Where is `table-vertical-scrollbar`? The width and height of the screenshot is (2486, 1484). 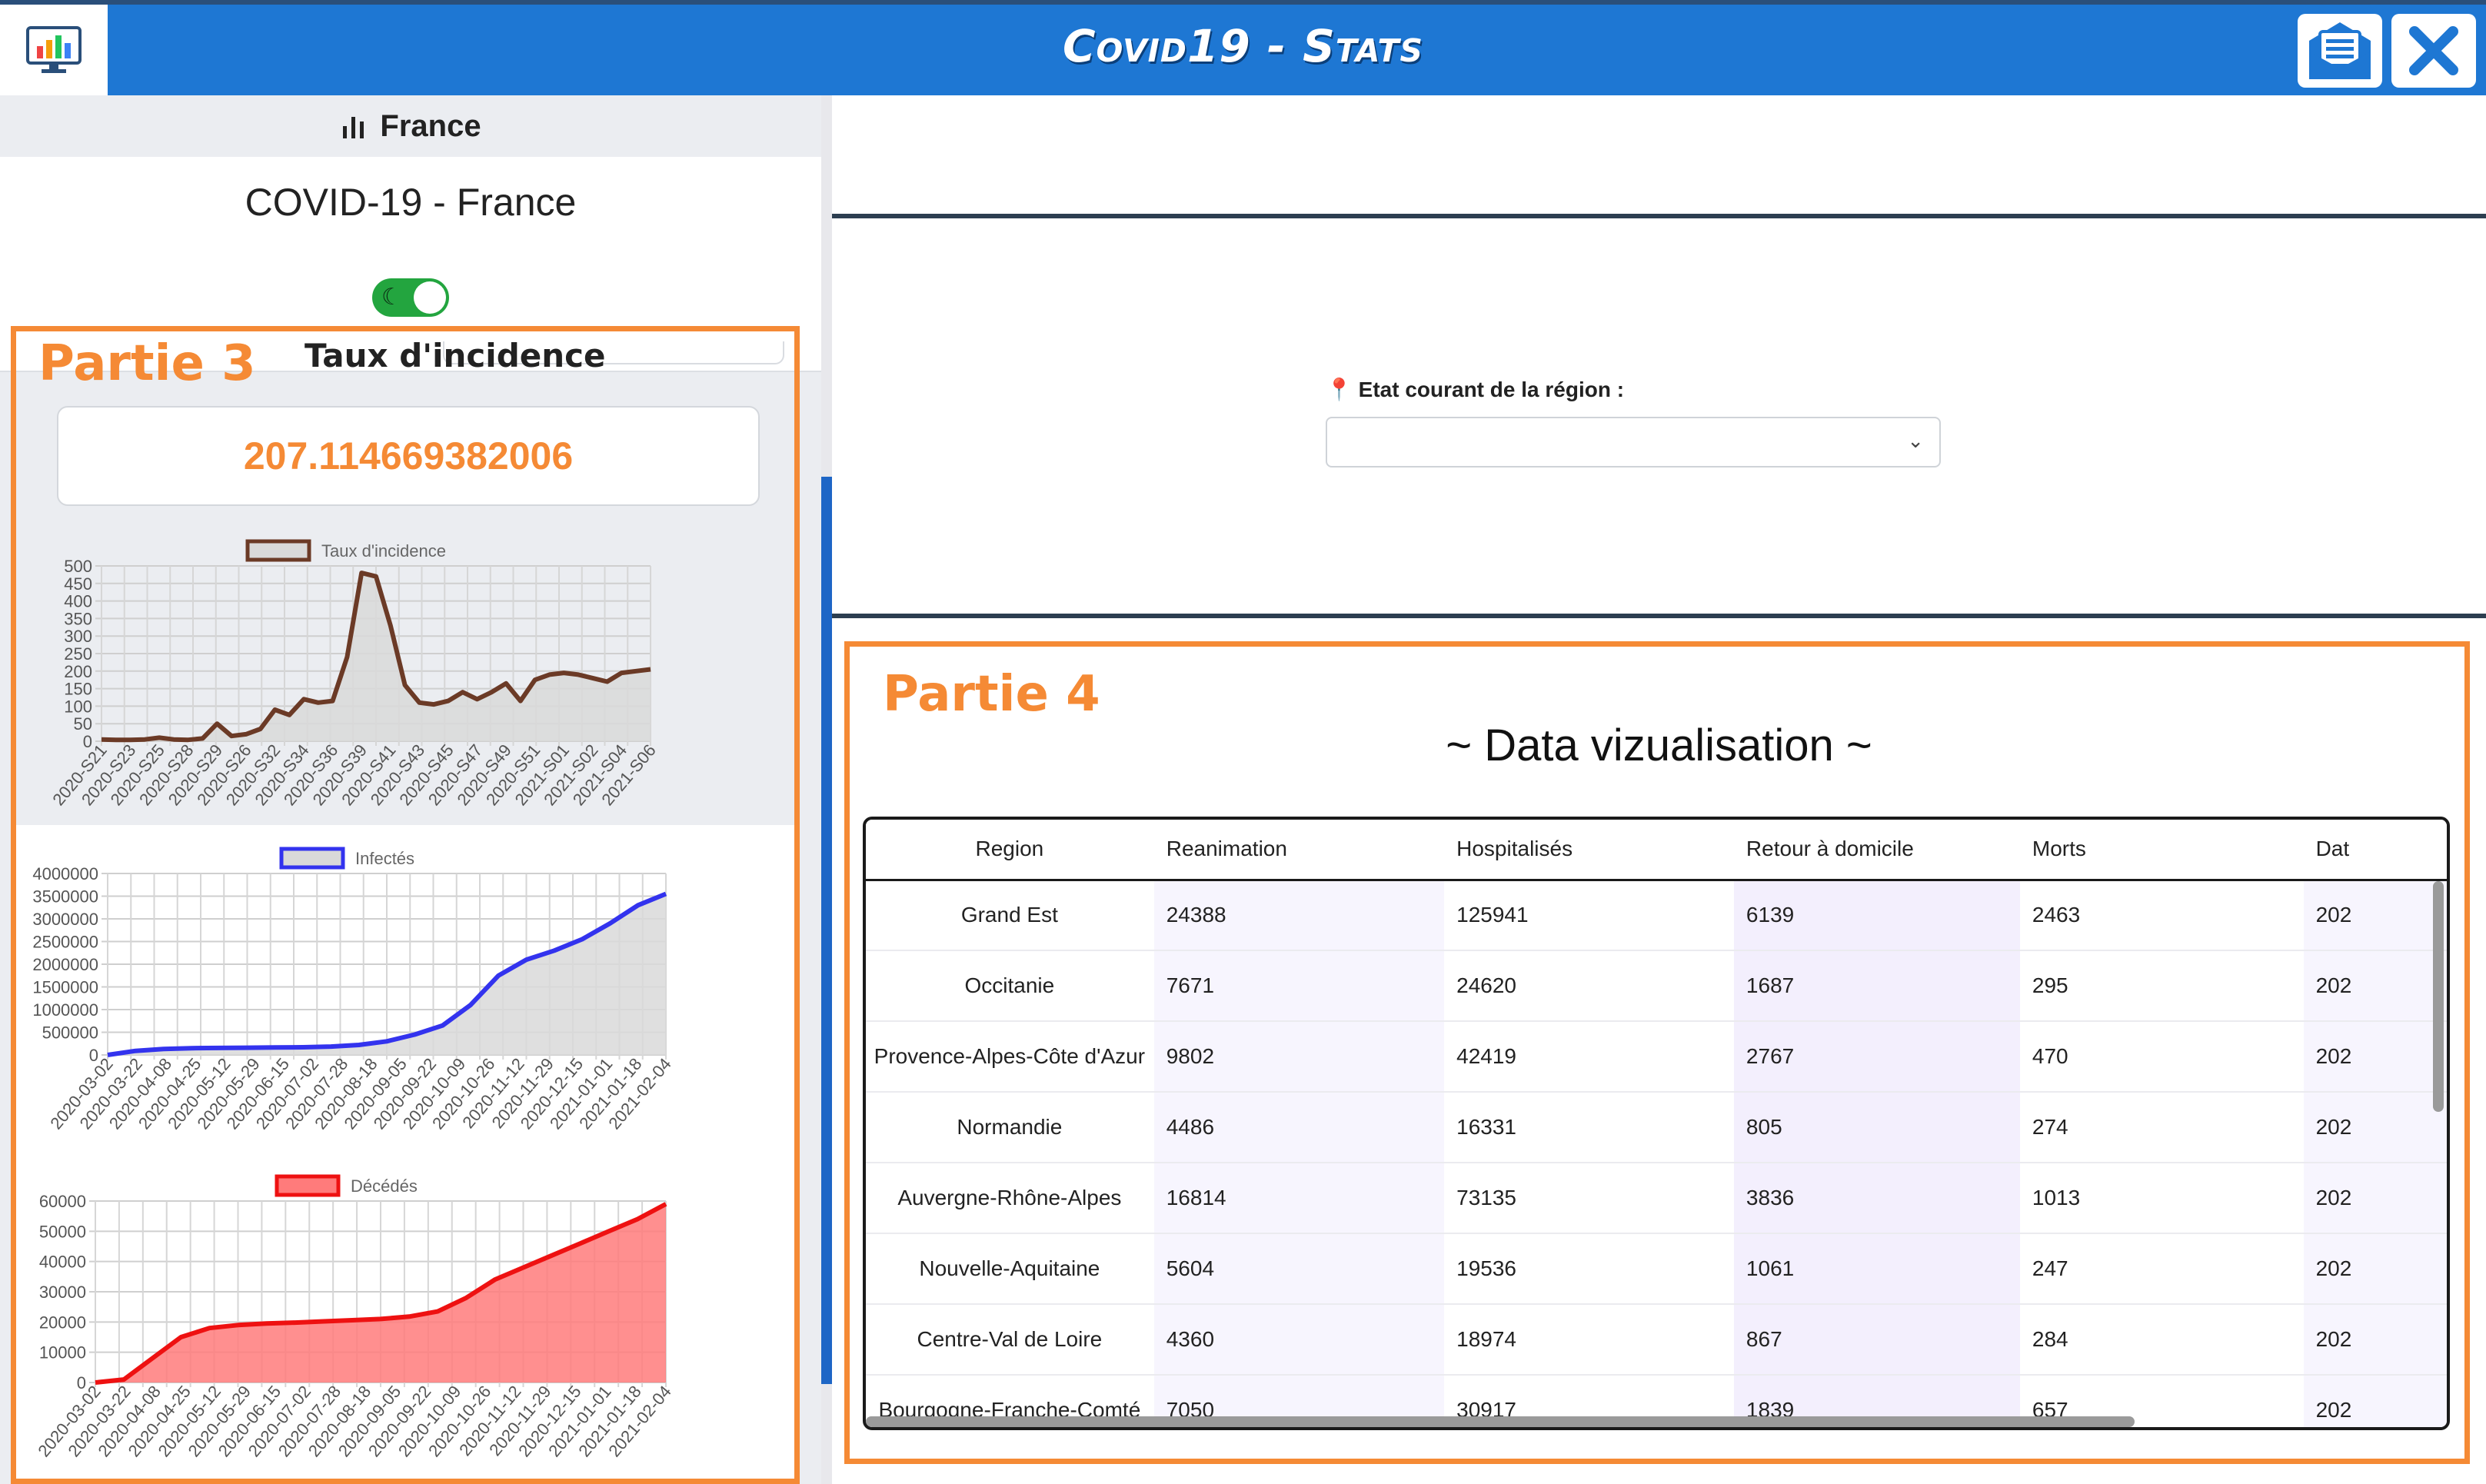 table-vertical-scrollbar is located at coordinates (2438, 997).